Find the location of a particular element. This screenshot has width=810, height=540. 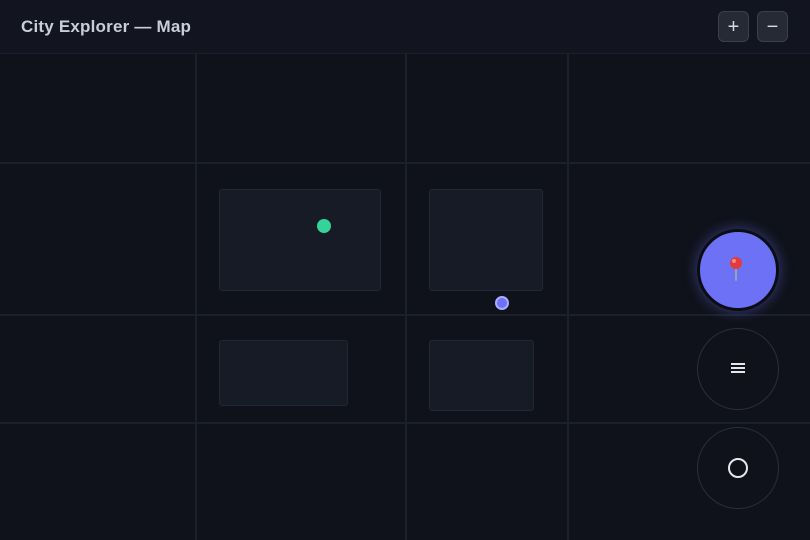

map-header: City Explorer — Map + − is located at coordinates (405, 27).